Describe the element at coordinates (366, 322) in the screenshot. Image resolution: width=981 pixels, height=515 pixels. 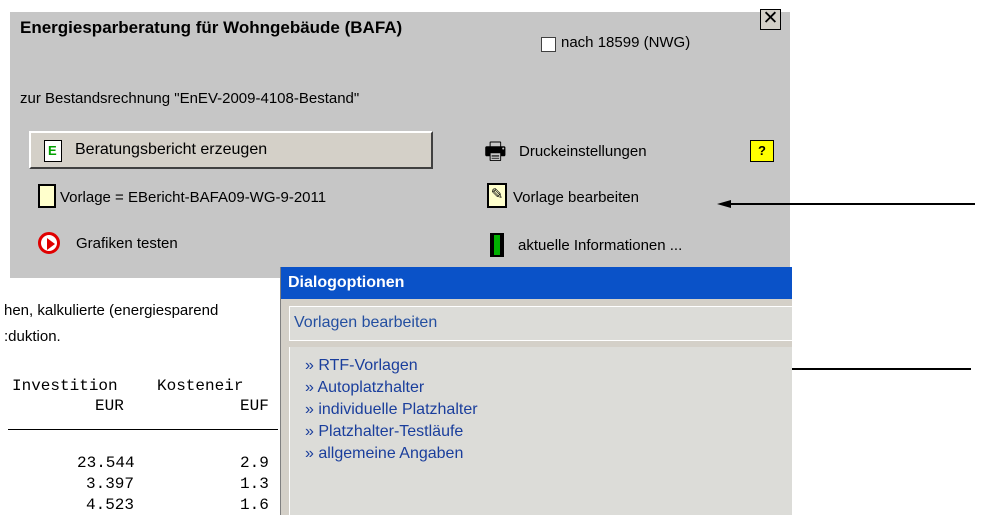
I see `section-title: Vorlagen bearbeiten` at that location.